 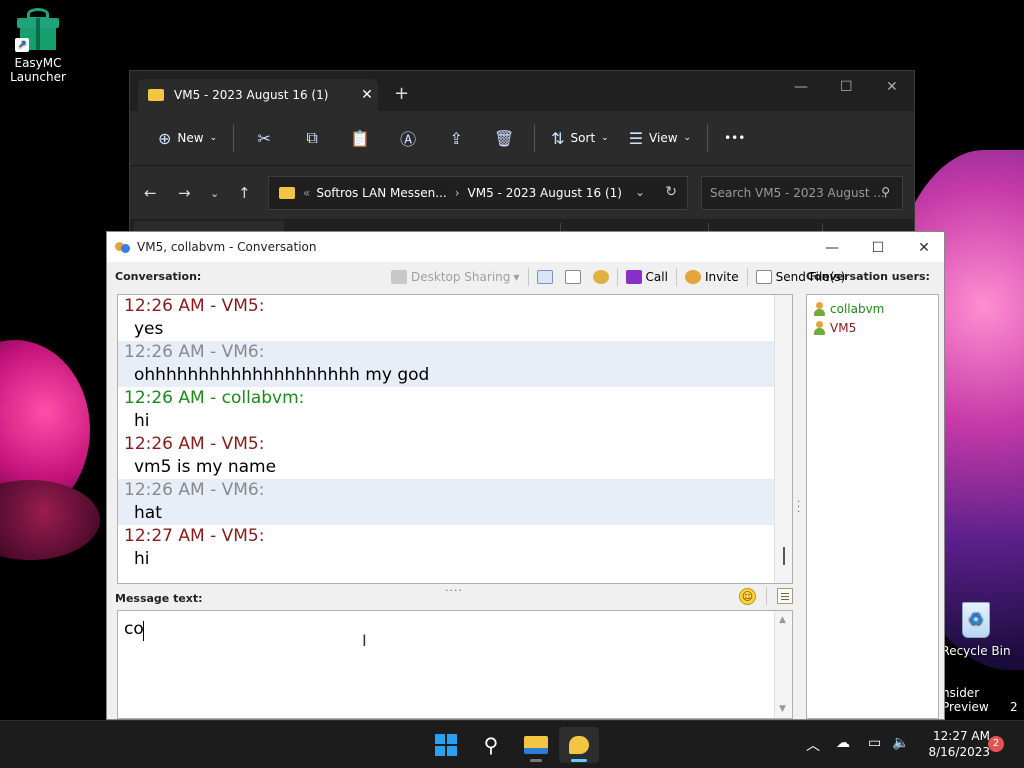 What do you see at coordinates (954, 744) in the screenshot?
I see `taskbar-clock: 12:27 AM 8/16/2023` at bounding box center [954, 744].